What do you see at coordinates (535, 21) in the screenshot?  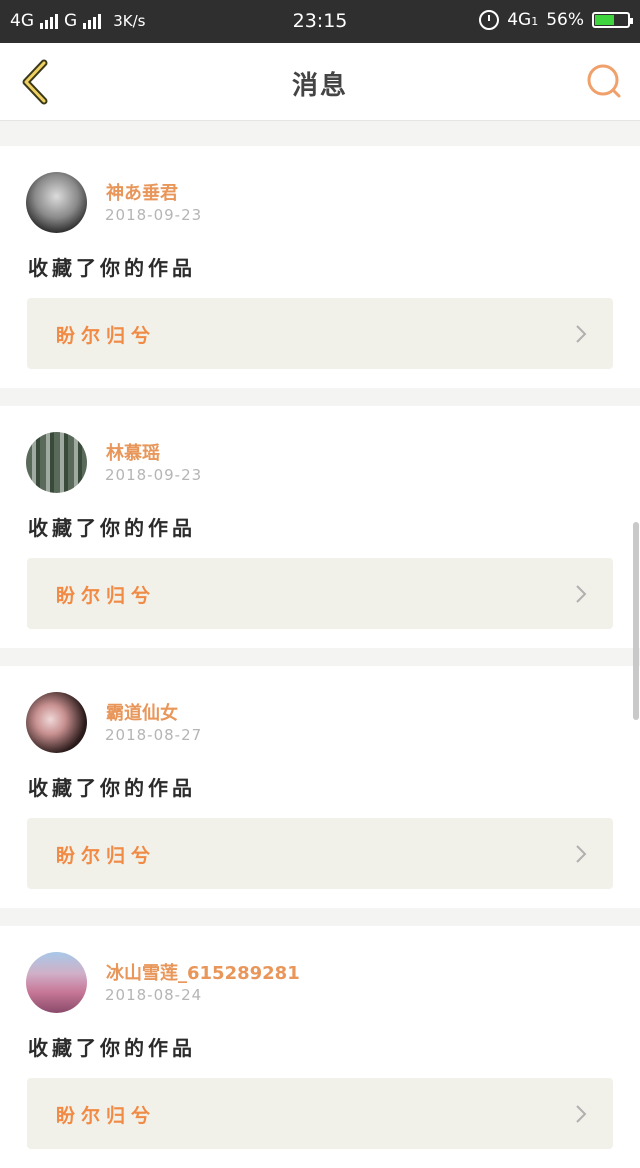 I see `network-sim: 1` at bounding box center [535, 21].